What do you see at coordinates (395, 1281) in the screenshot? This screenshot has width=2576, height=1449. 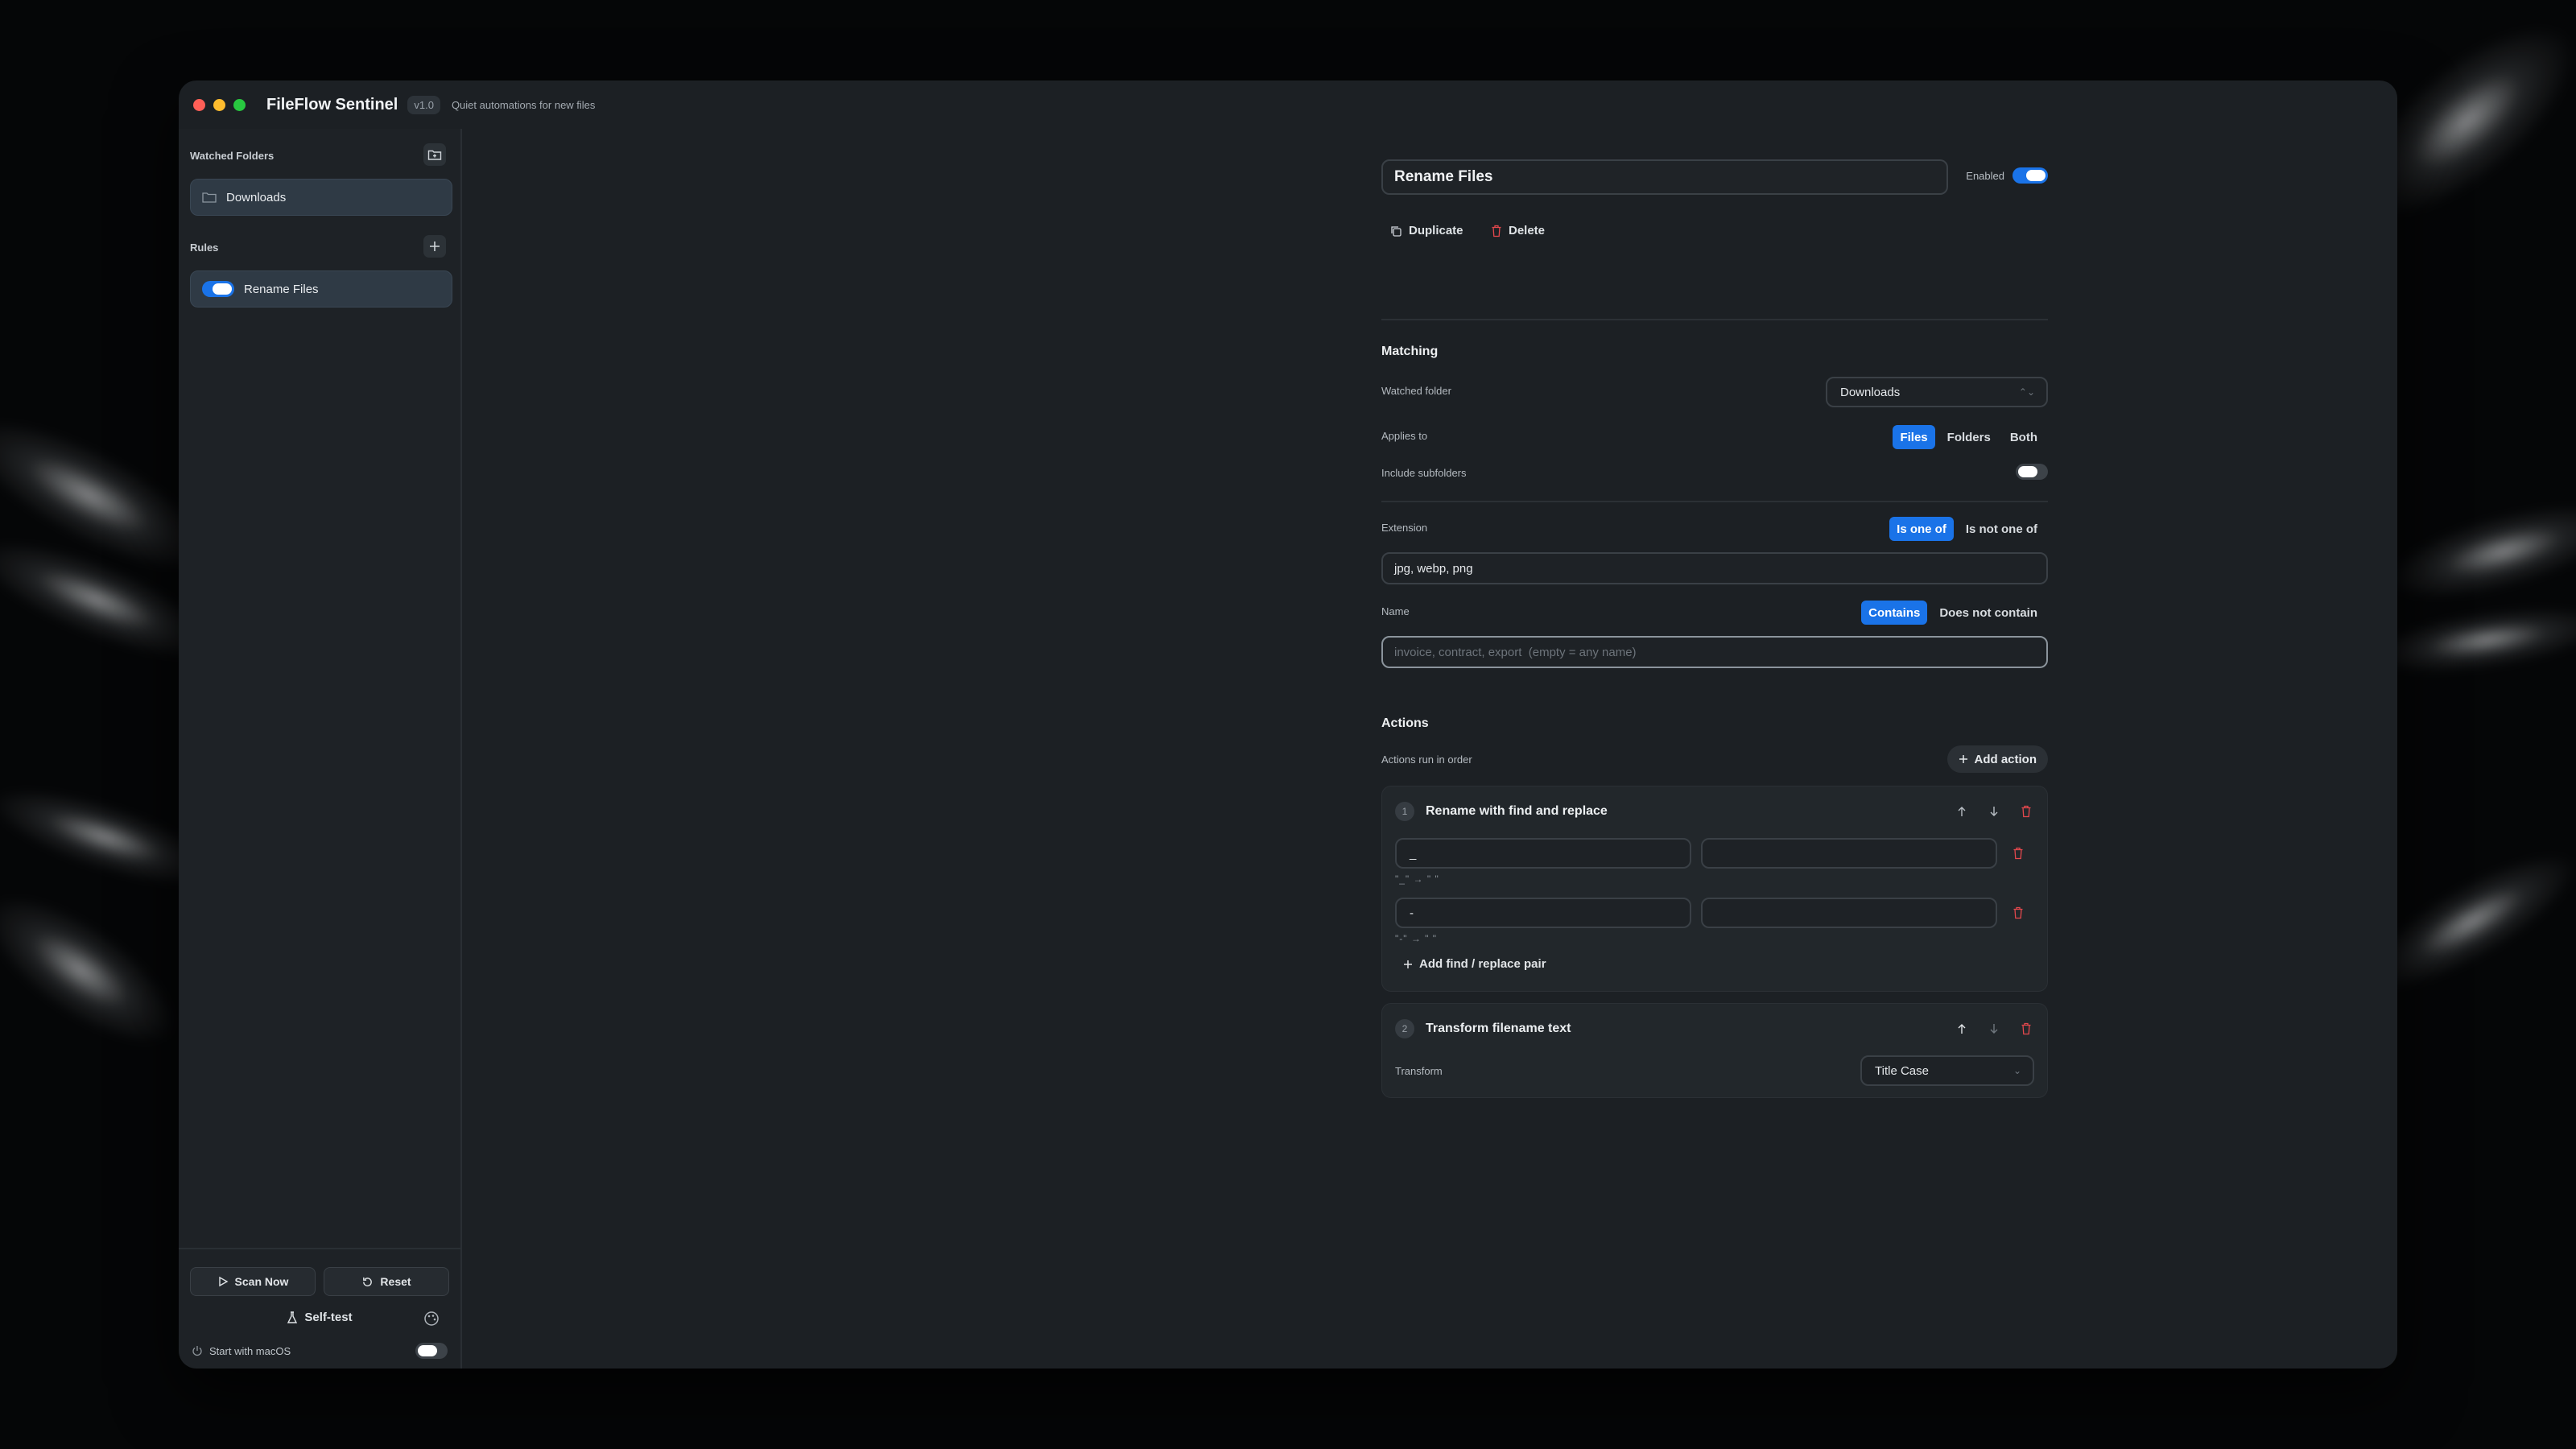 I see `reset-label: Reset` at bounding box center [395, 1281].